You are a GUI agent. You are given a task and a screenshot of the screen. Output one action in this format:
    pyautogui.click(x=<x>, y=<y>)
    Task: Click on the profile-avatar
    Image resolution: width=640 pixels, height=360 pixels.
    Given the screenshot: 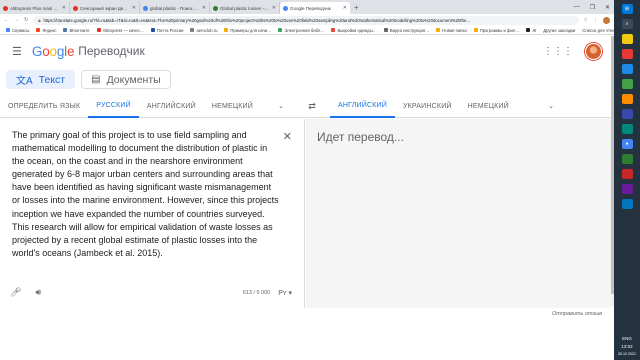 What is the action you would take?
    pyautogui.click(x=606, y=20)
    